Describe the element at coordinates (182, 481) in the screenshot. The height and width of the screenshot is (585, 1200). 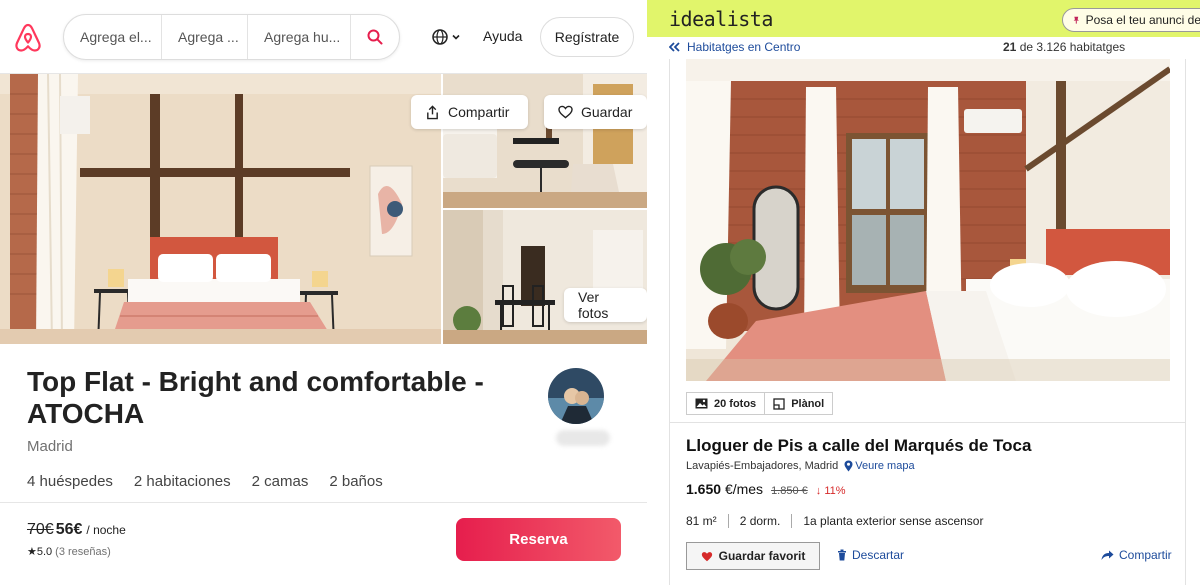
I see `feature-rooms: 2 habitaciones` at that location.